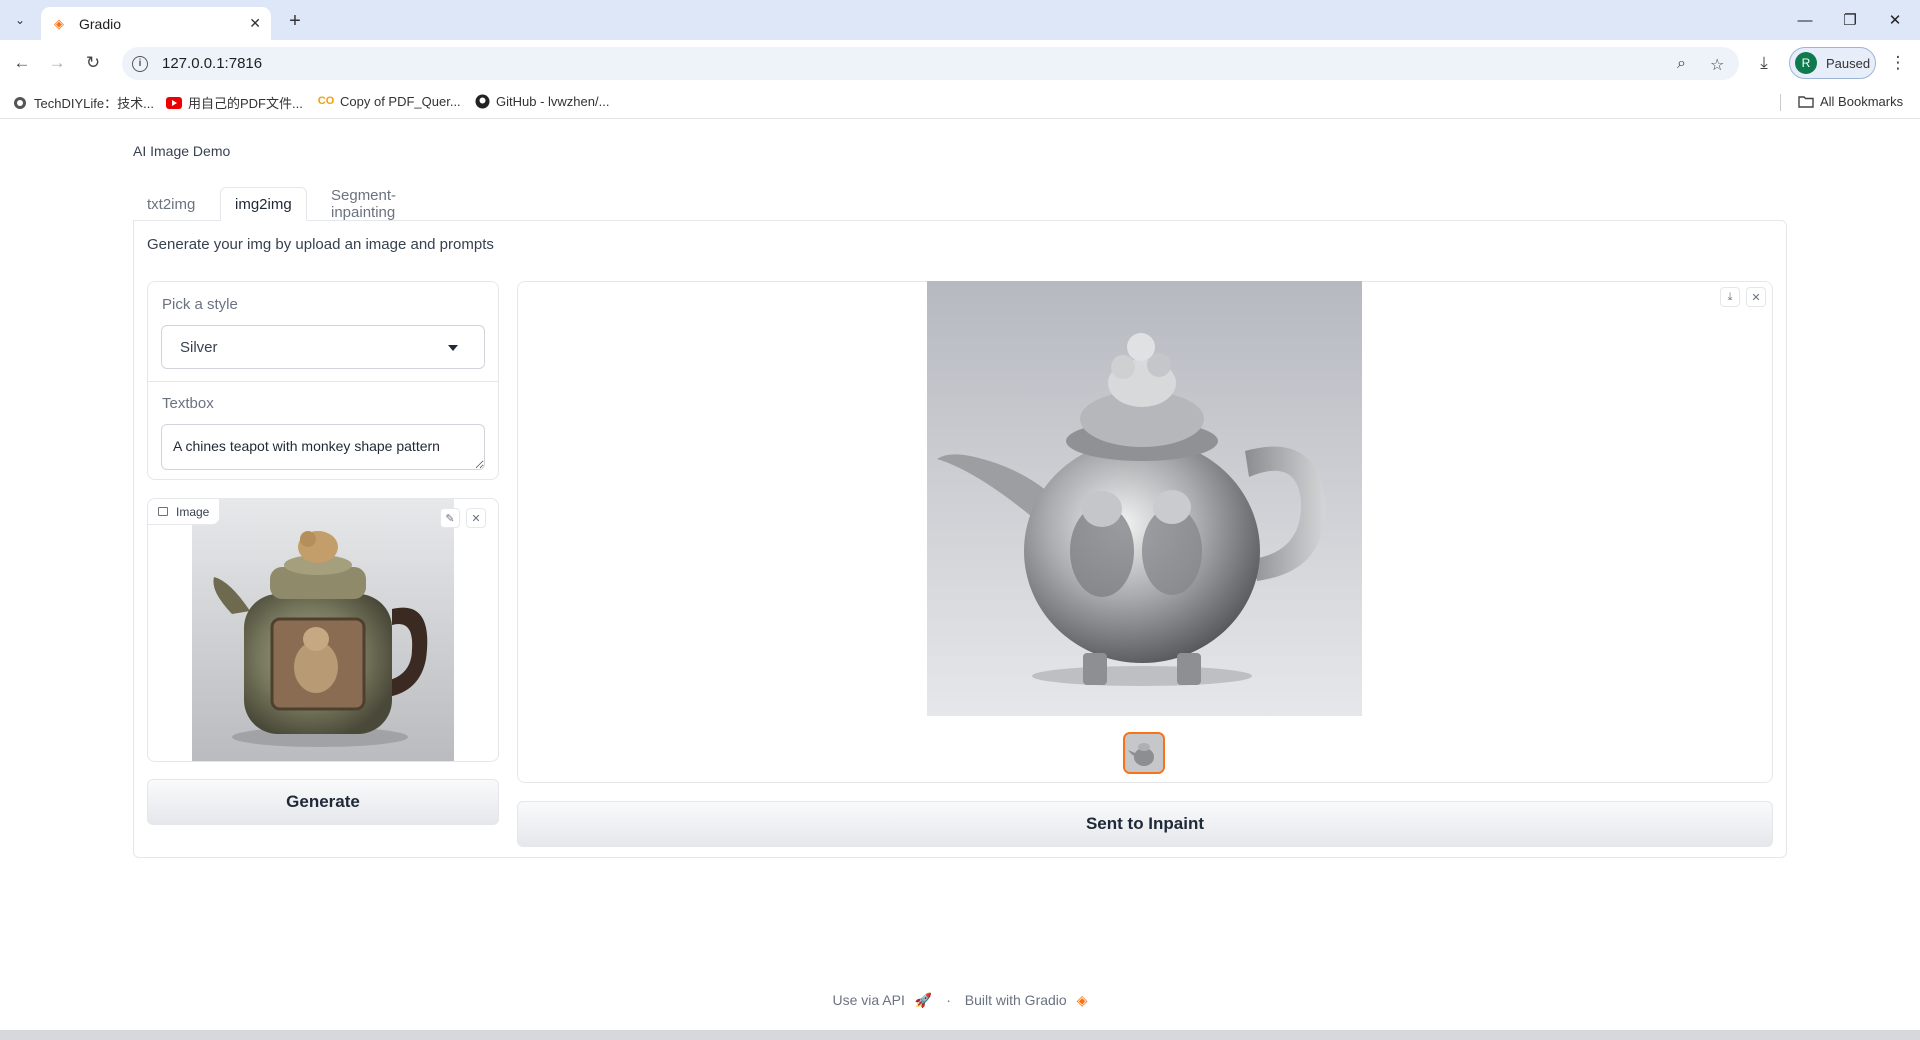  What do you see at coordinates (1681, 64) in the screenshot?
I see `zoom-icon: ⌕` at bounding box center [1681, 64].